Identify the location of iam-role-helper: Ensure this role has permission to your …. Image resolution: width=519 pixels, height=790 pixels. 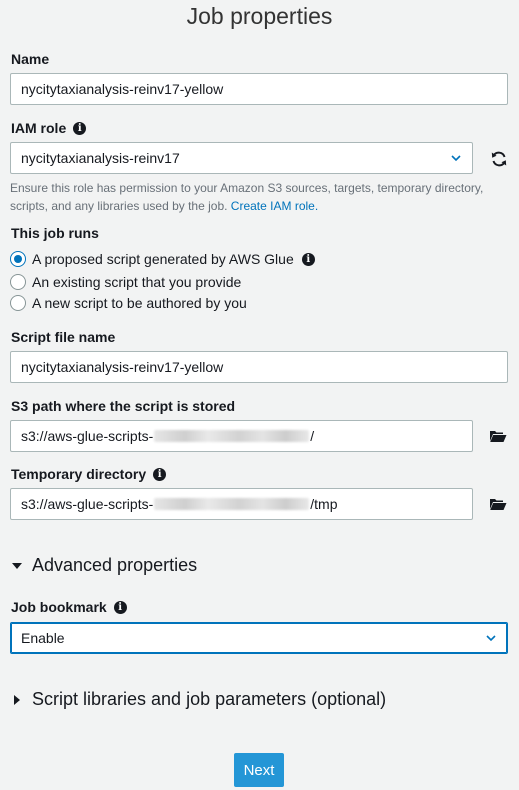
(260, 197).